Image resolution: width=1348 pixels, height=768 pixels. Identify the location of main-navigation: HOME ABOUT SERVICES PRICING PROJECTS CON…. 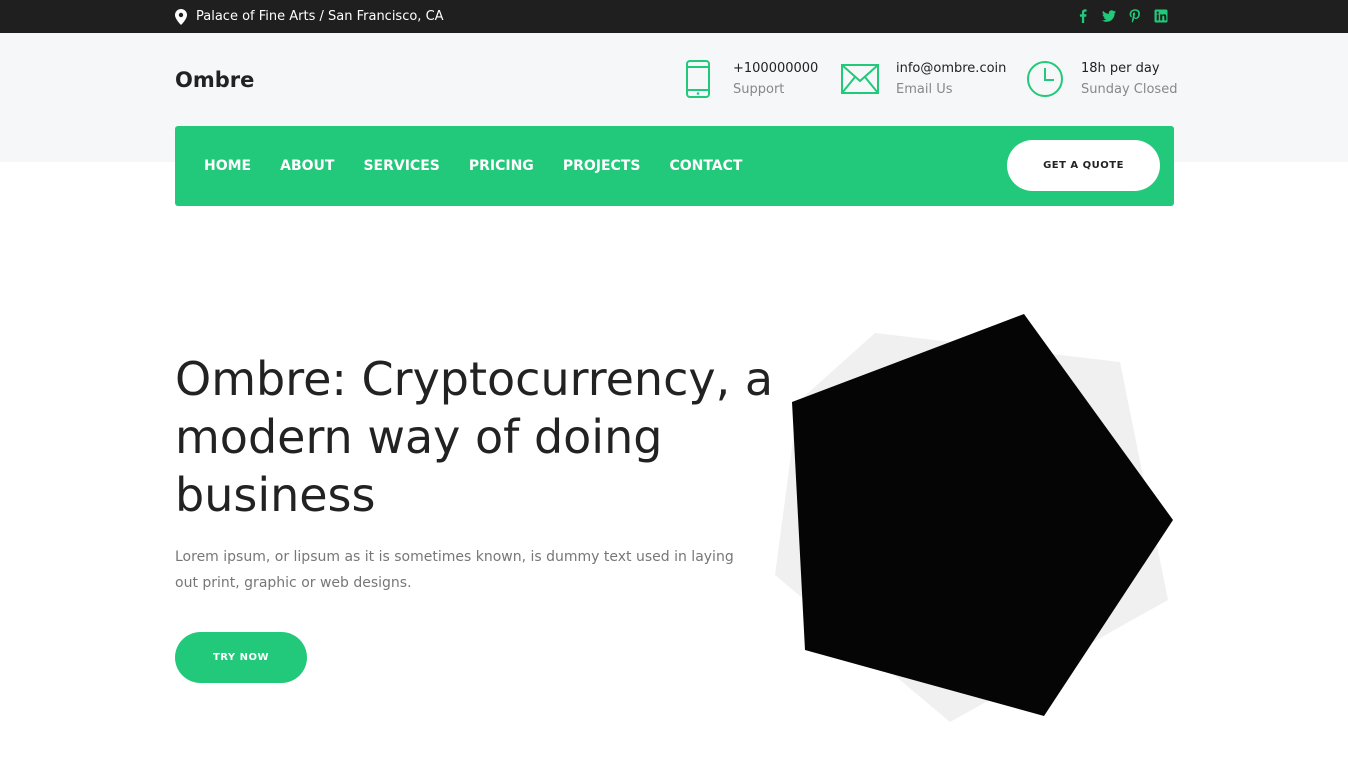
(674, 166).